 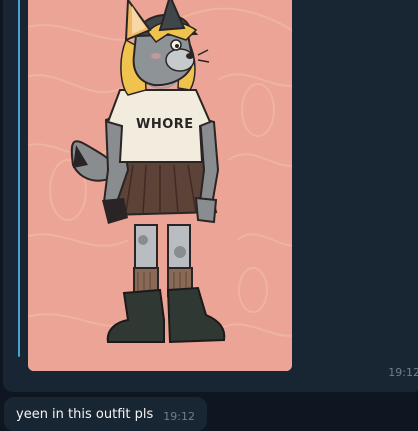 I want to click on message-bubble-text: yeen in this outfit pls 19:12, so click(x=105, y=414).